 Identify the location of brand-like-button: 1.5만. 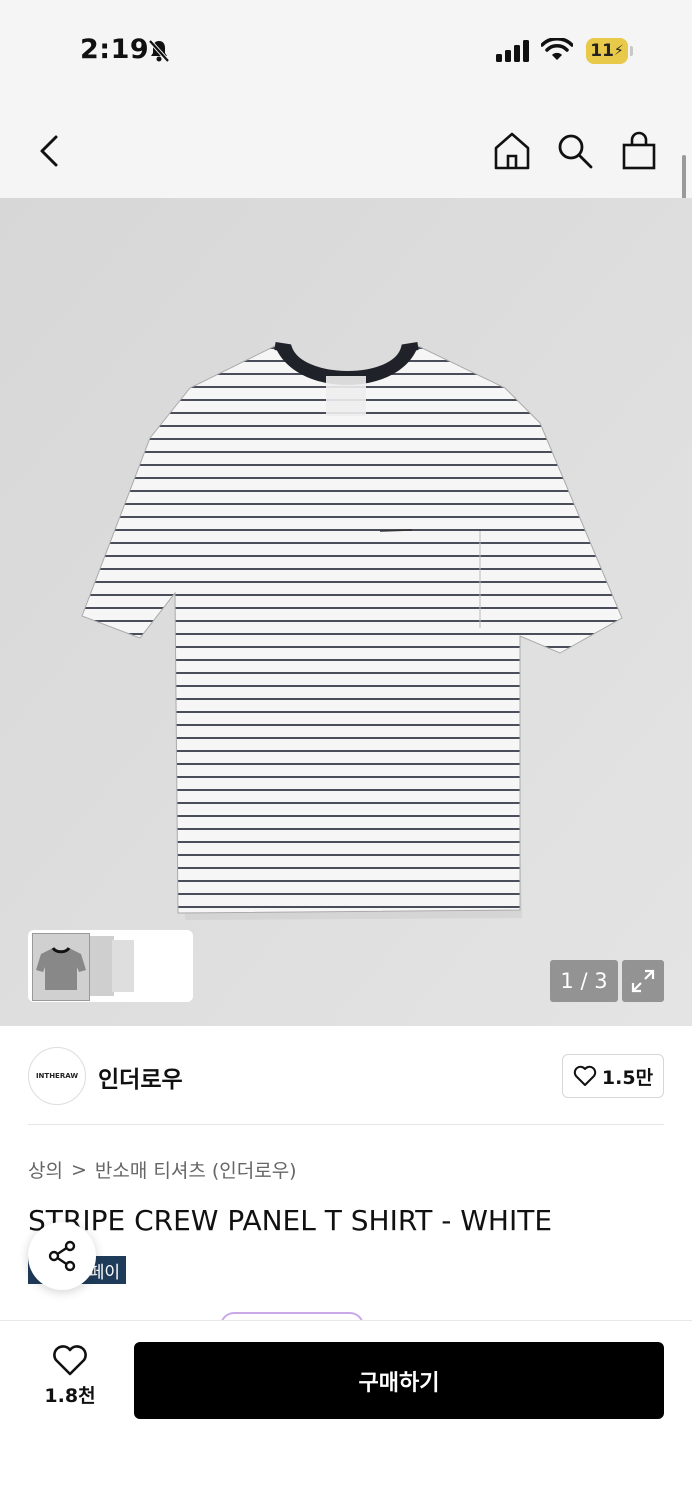
(613, 1076).